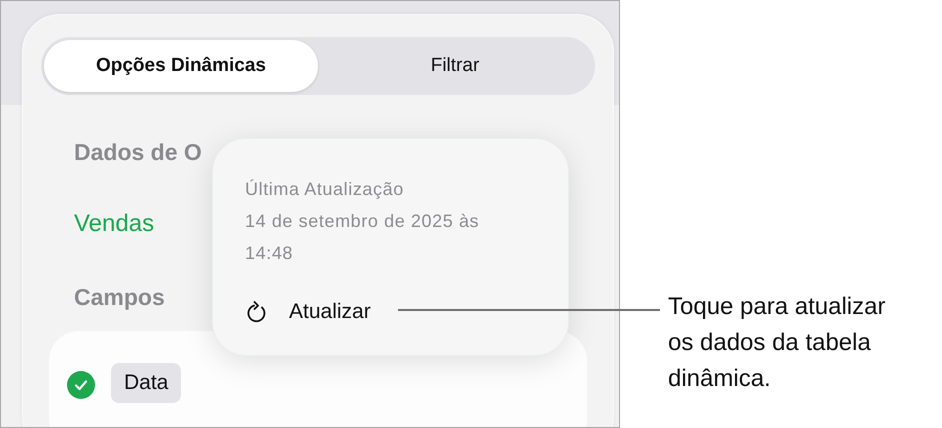 Image resolution: width=942 pixels, height=428 pixels. What do you see at coordinates (324, 189) in the screenshot?
I see `popover-title: Última Atualização` at bounding box center [324, 189].